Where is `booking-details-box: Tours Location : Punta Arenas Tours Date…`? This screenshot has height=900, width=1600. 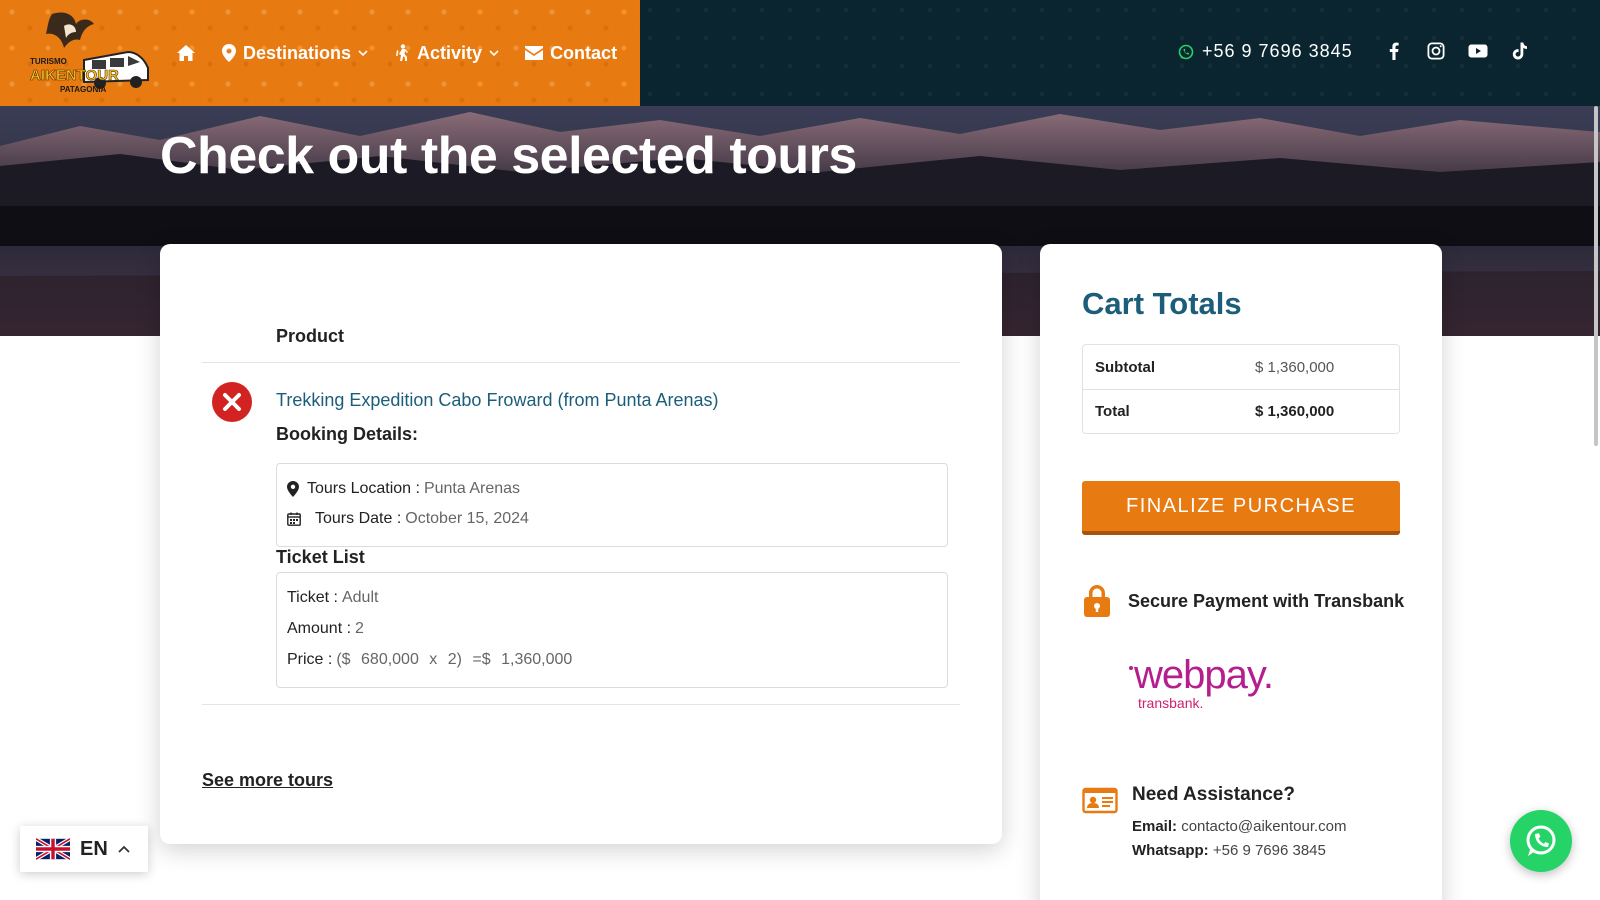 booking-details-box: Tours Location : Punta Arenas Tours Date… is located at coordinates (612, 505).